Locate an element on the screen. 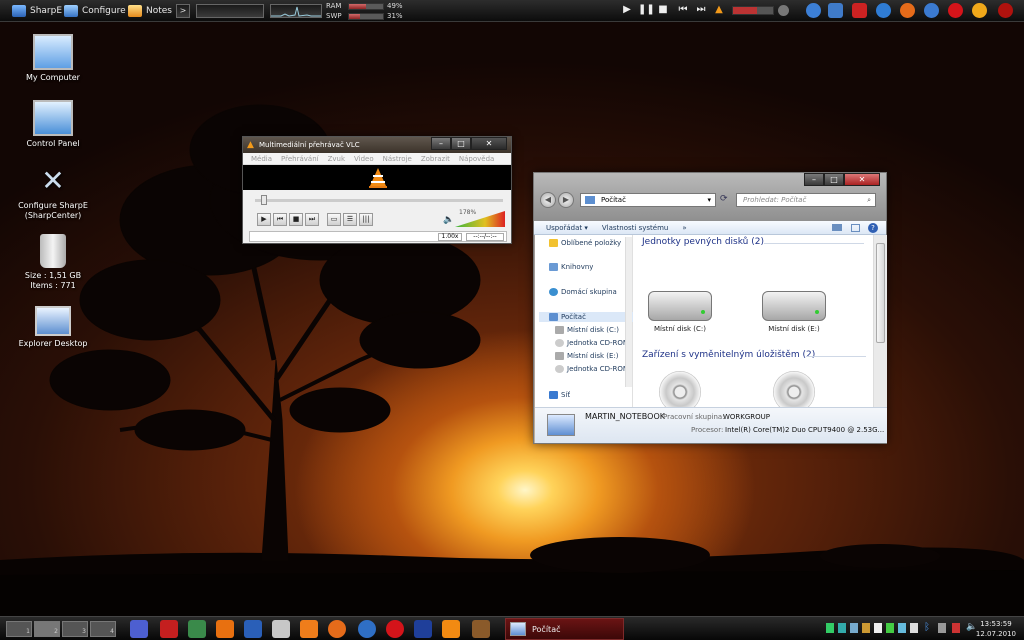 Image resolution: width=1024 pixels, height=640 pixels. nav-item-cdrom-2: Jednotka CD-ROM is located at coordinates (594, 369).